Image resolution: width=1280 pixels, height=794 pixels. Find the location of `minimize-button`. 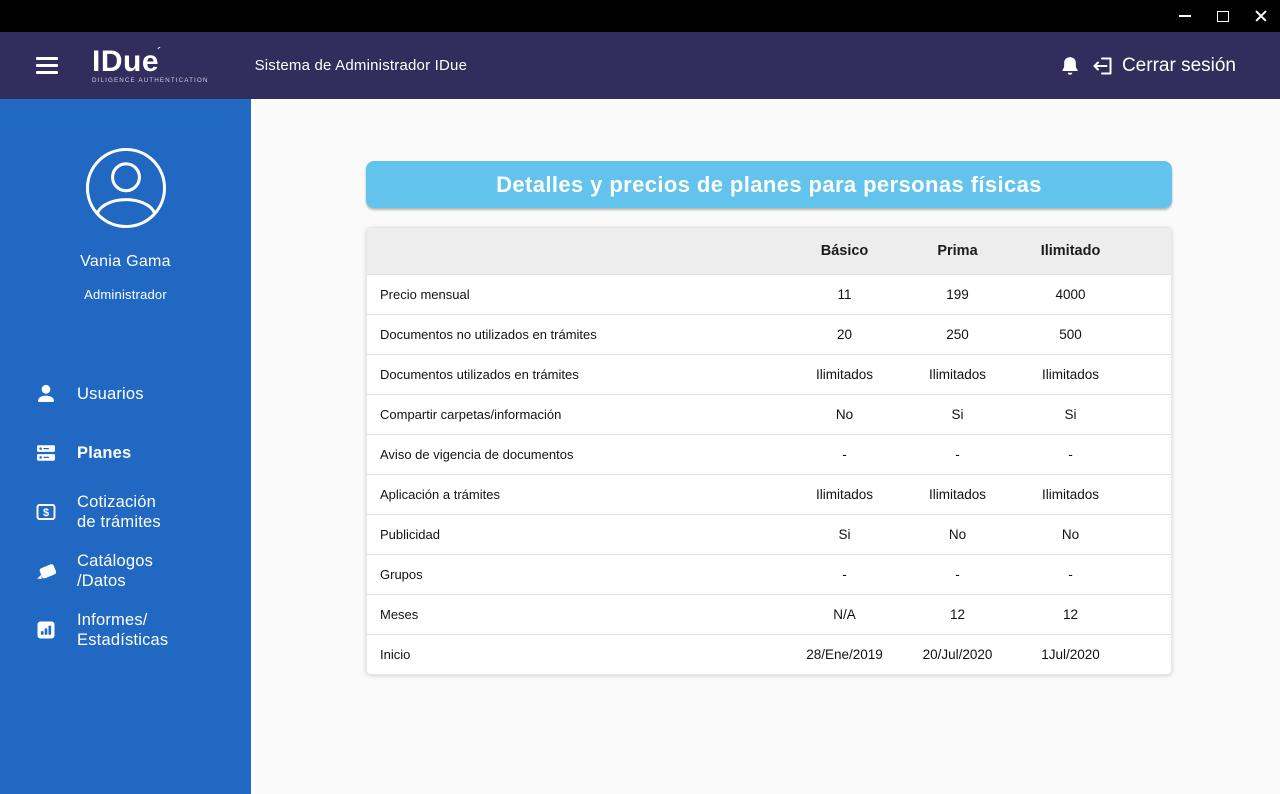

minimize-button is located at coordinates (1185, 16).